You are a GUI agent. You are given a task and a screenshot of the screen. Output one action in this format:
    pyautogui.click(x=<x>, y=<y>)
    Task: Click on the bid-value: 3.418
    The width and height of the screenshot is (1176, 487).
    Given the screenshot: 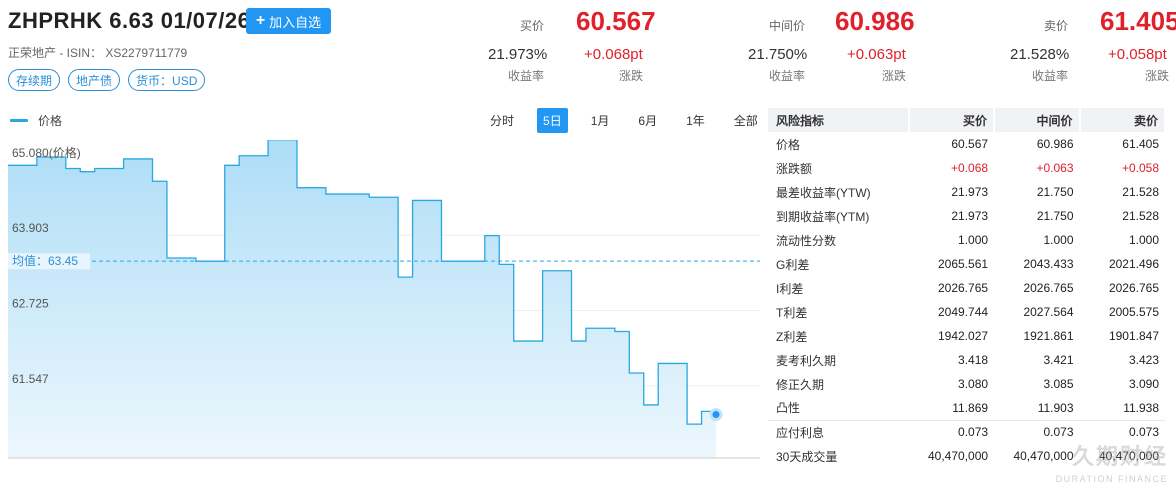 What is the action you would take?
    pyautogui.click(x=973, y=360)
    